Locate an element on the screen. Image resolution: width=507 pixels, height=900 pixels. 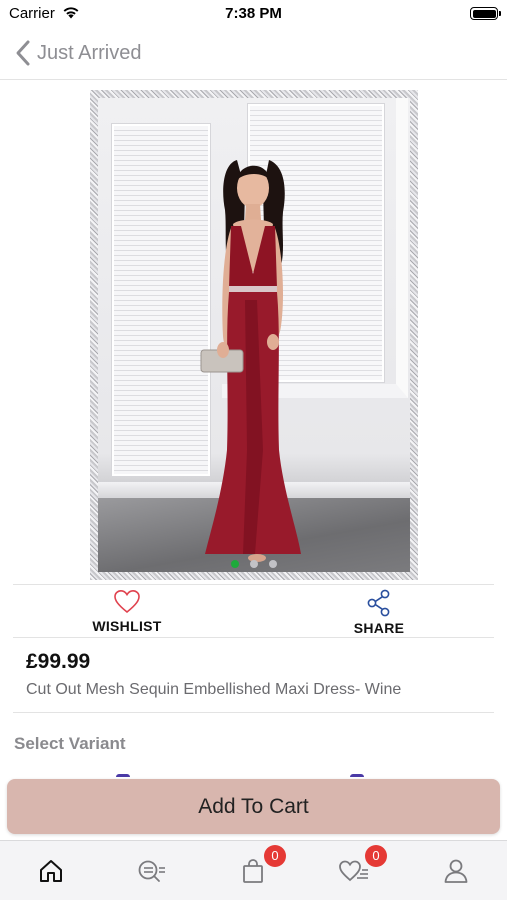
select-variant-label: Select Variant is located at coordinates (70, 743).